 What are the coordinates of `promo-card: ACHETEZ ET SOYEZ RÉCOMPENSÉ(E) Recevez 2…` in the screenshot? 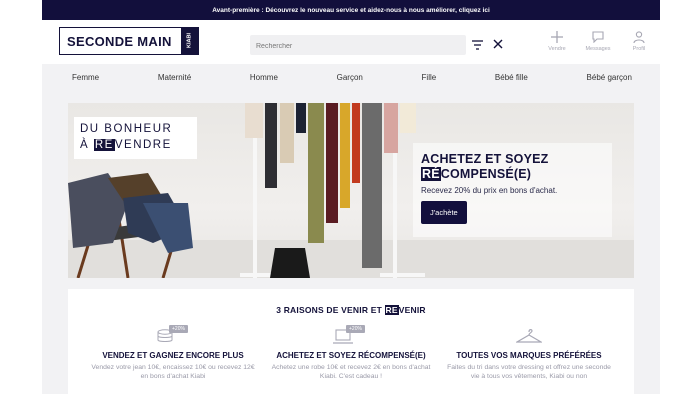 It's located at (512, 190).